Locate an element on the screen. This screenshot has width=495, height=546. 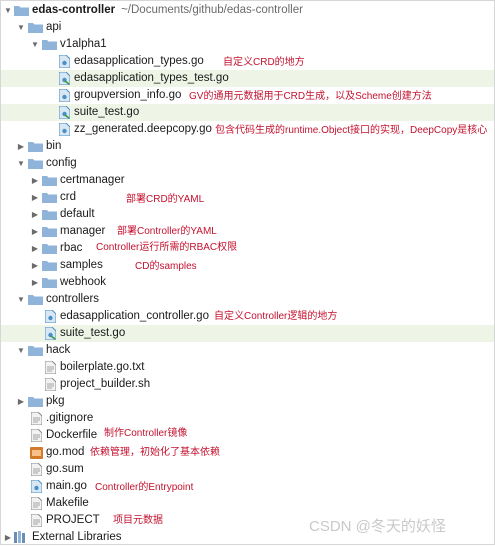
tree-folder-default: ▶ default is located at coordinates (247, 214).